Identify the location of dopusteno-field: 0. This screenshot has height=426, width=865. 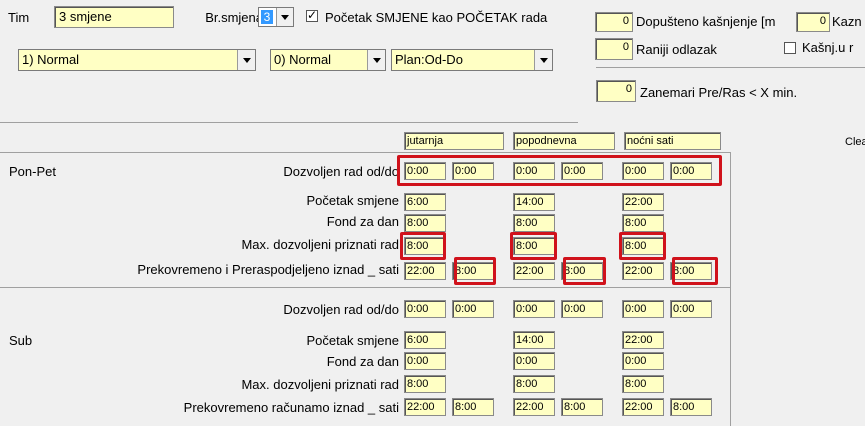
(614, 22).